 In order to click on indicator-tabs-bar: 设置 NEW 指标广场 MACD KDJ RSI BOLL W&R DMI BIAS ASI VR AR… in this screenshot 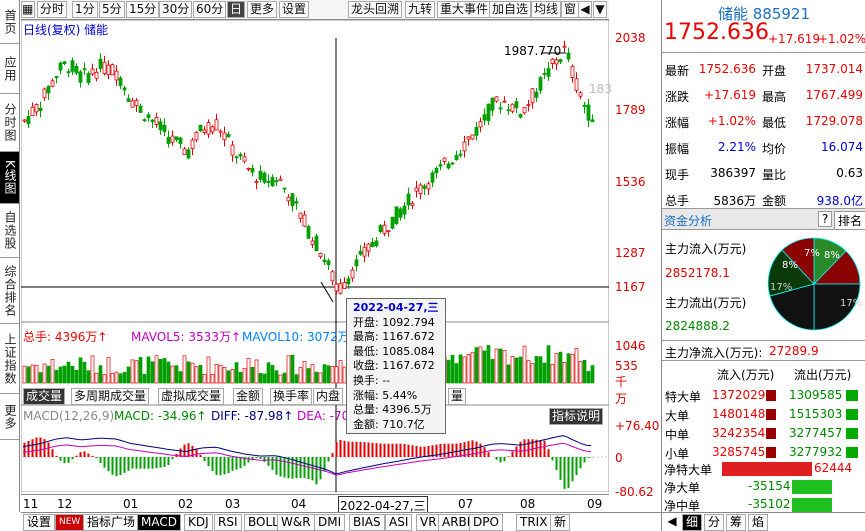, I will do `click(341, 521)`.